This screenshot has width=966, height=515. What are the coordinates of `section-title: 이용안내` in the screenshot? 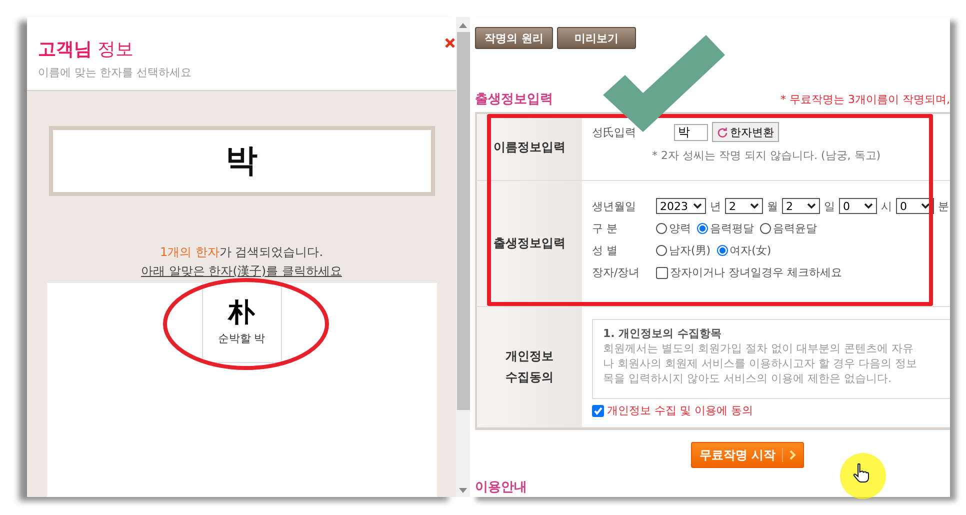 It's located at (501, 487).